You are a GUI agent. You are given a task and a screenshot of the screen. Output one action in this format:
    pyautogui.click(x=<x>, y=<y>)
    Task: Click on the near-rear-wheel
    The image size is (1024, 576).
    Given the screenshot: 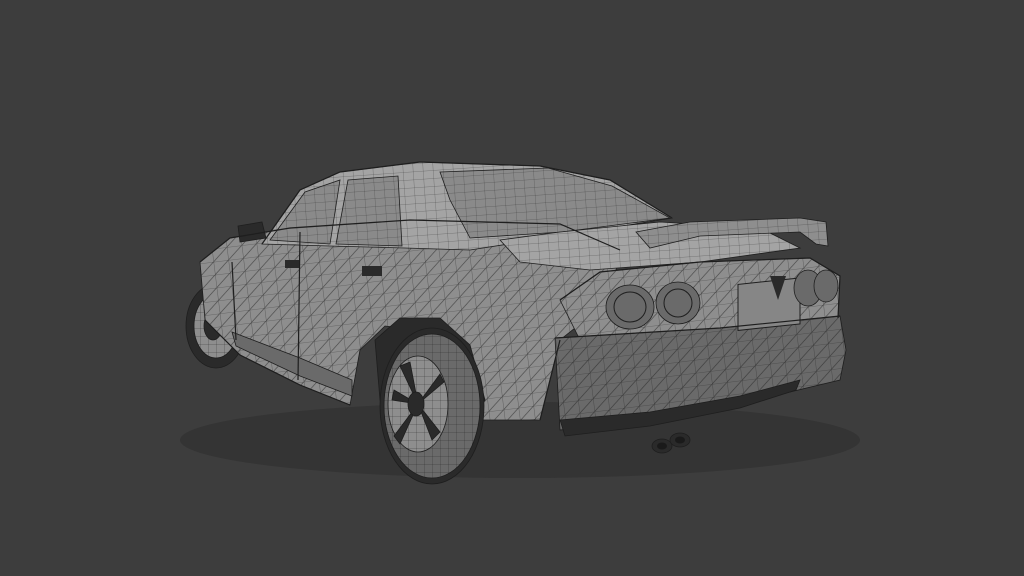 What is the action you would take?
    pyautogui.click(x=432, y=406)
    